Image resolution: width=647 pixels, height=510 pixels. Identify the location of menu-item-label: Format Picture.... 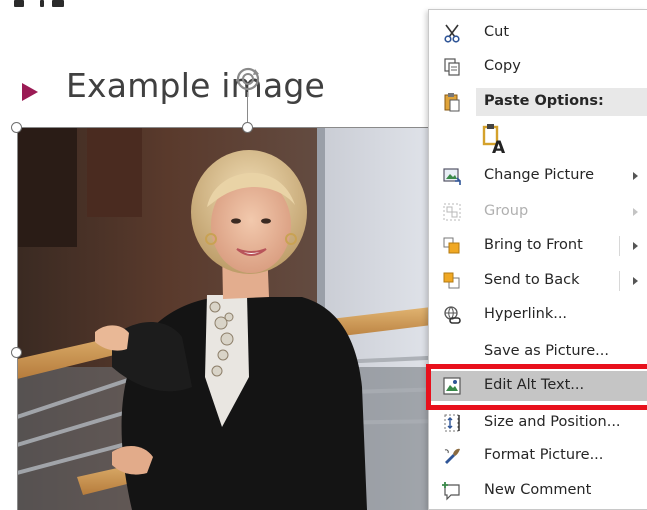
(544, 455).